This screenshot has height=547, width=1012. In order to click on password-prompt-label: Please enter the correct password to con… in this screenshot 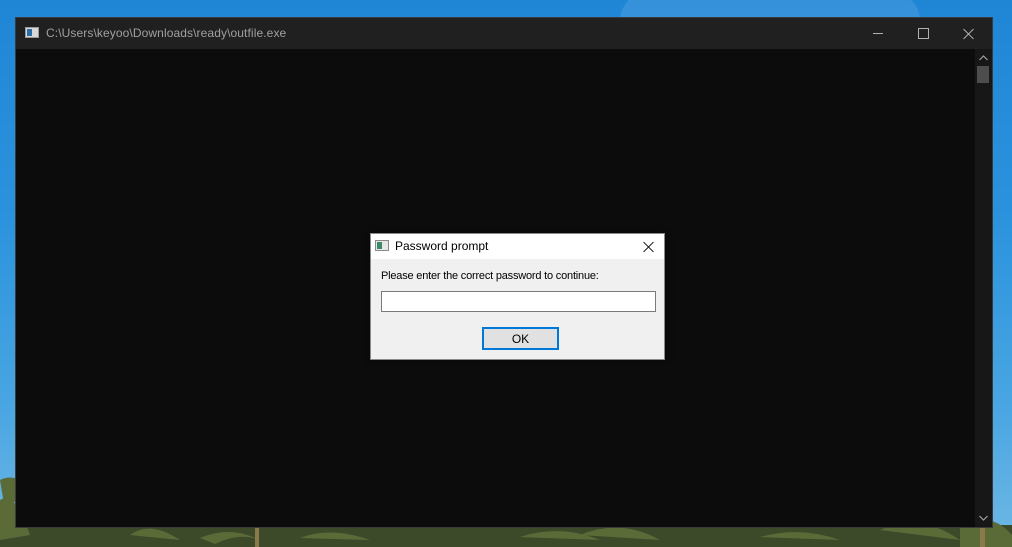, I will do `click(490, 276)`.